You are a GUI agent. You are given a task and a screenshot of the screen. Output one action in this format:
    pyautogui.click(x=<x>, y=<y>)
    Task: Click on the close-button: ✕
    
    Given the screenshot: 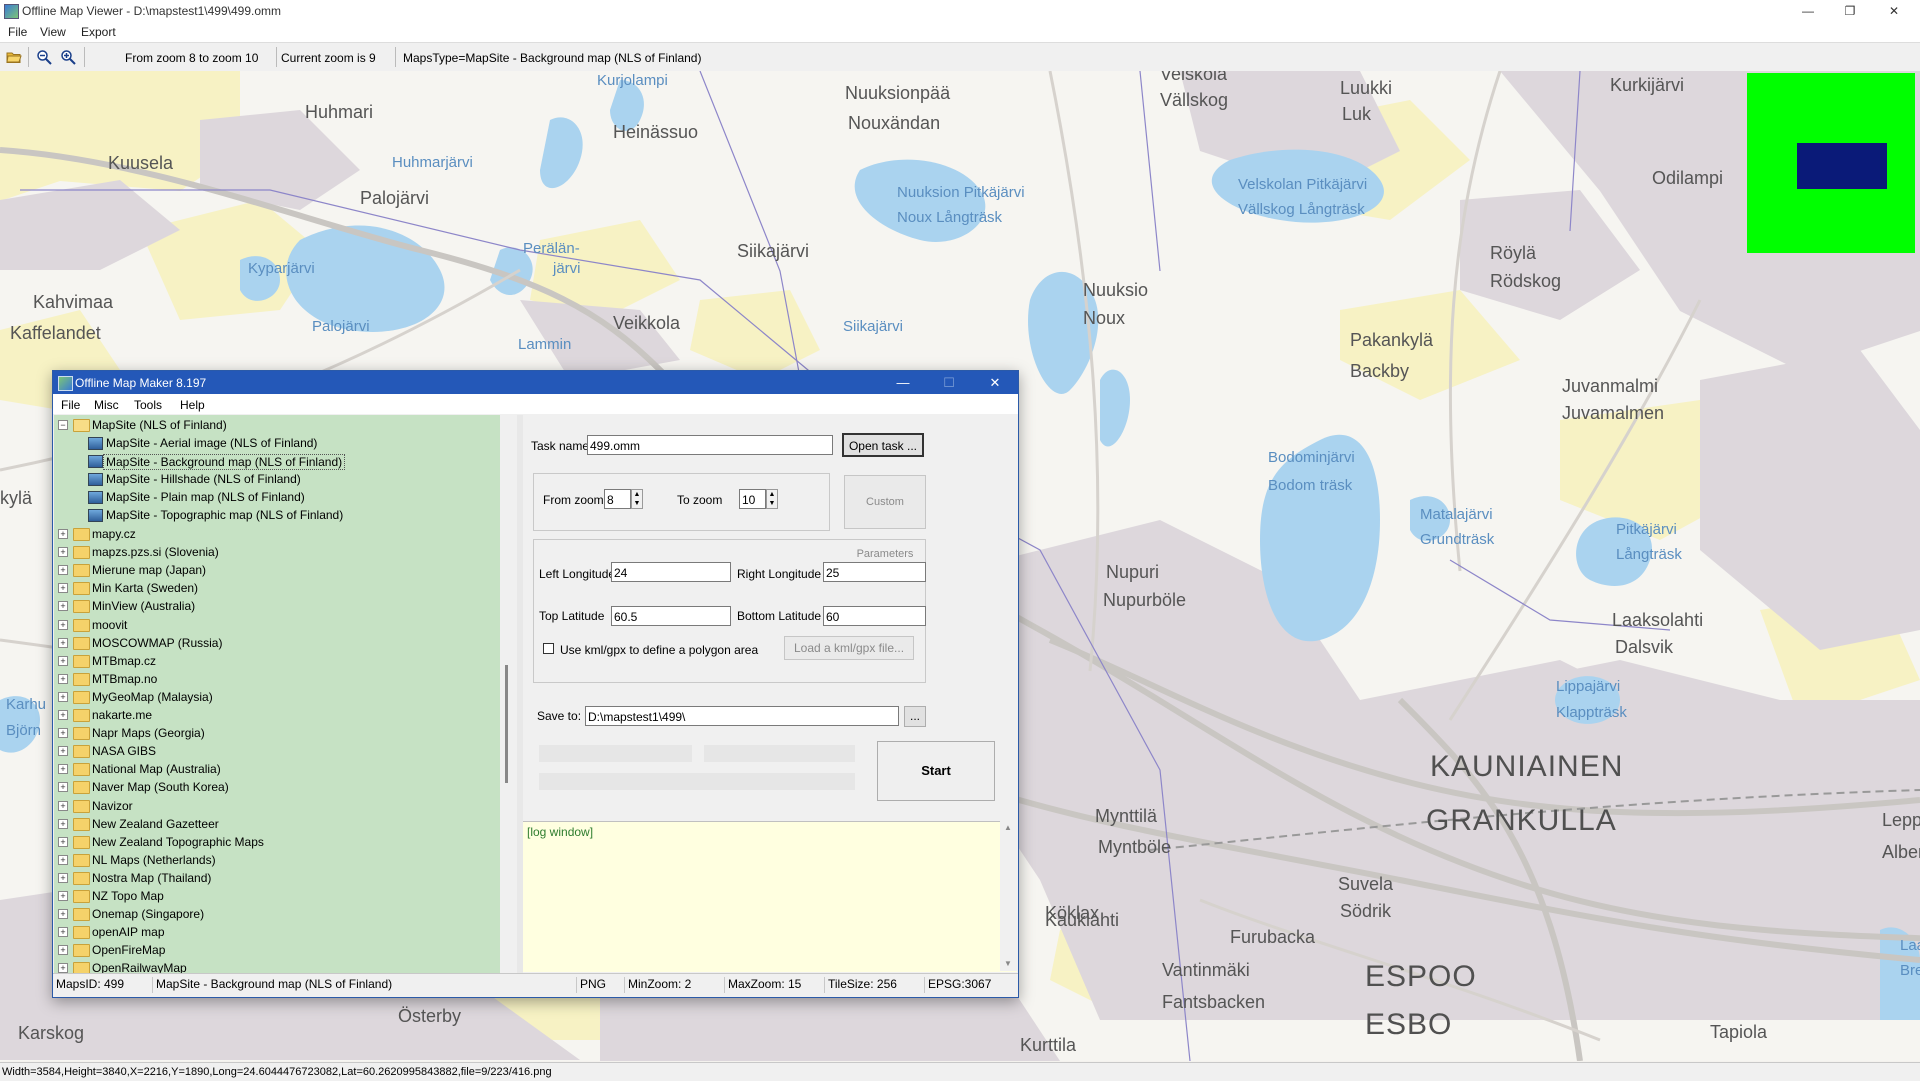 What is the action you would take?
    pyautogui.click(x=1894, y=11)
    